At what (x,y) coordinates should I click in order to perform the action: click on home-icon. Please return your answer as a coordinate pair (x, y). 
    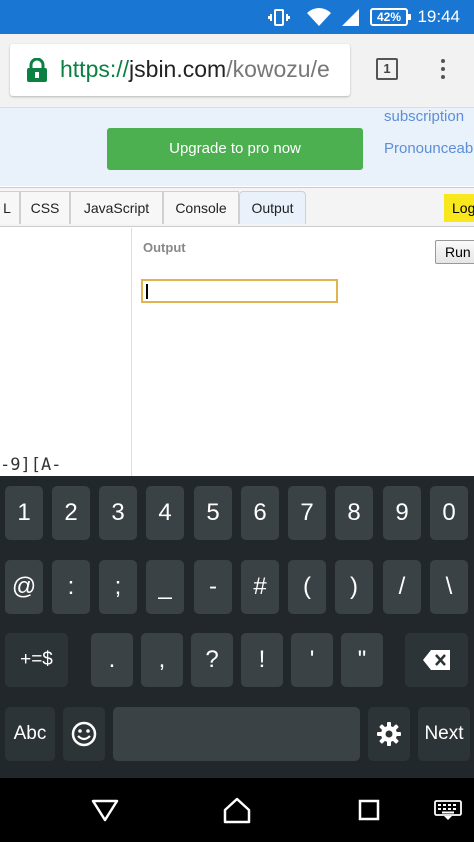
    Looking at the image, I should click on (237, 810).